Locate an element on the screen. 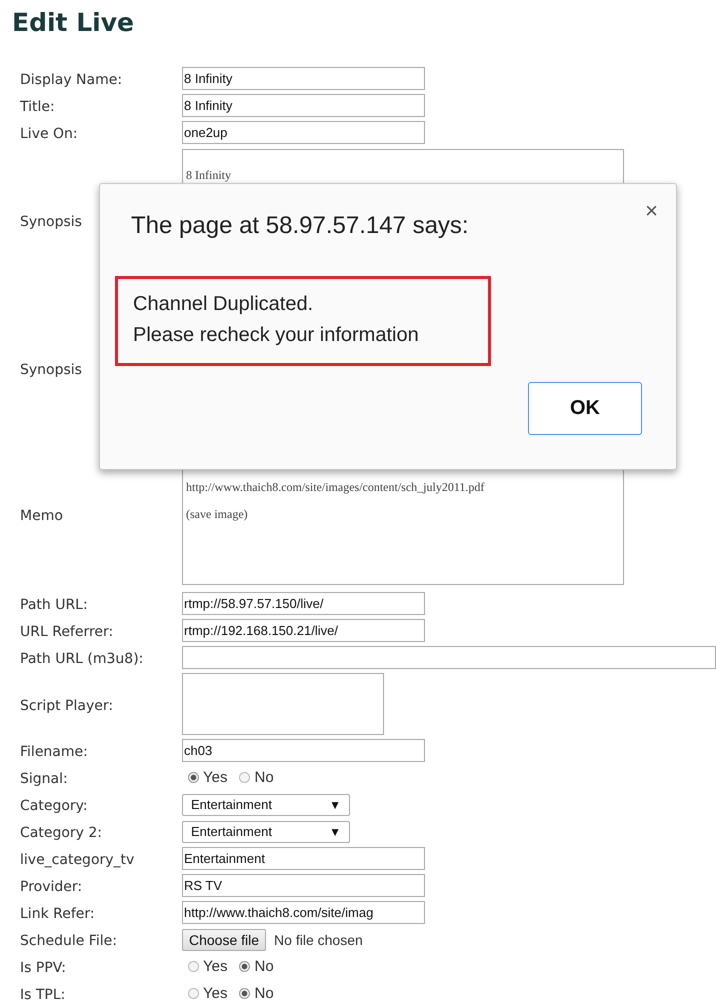 The height and width of the screenshot is (1000, 716). text-field: http://www.thaich8.com/site/imag is located at coordinates (303, 912).